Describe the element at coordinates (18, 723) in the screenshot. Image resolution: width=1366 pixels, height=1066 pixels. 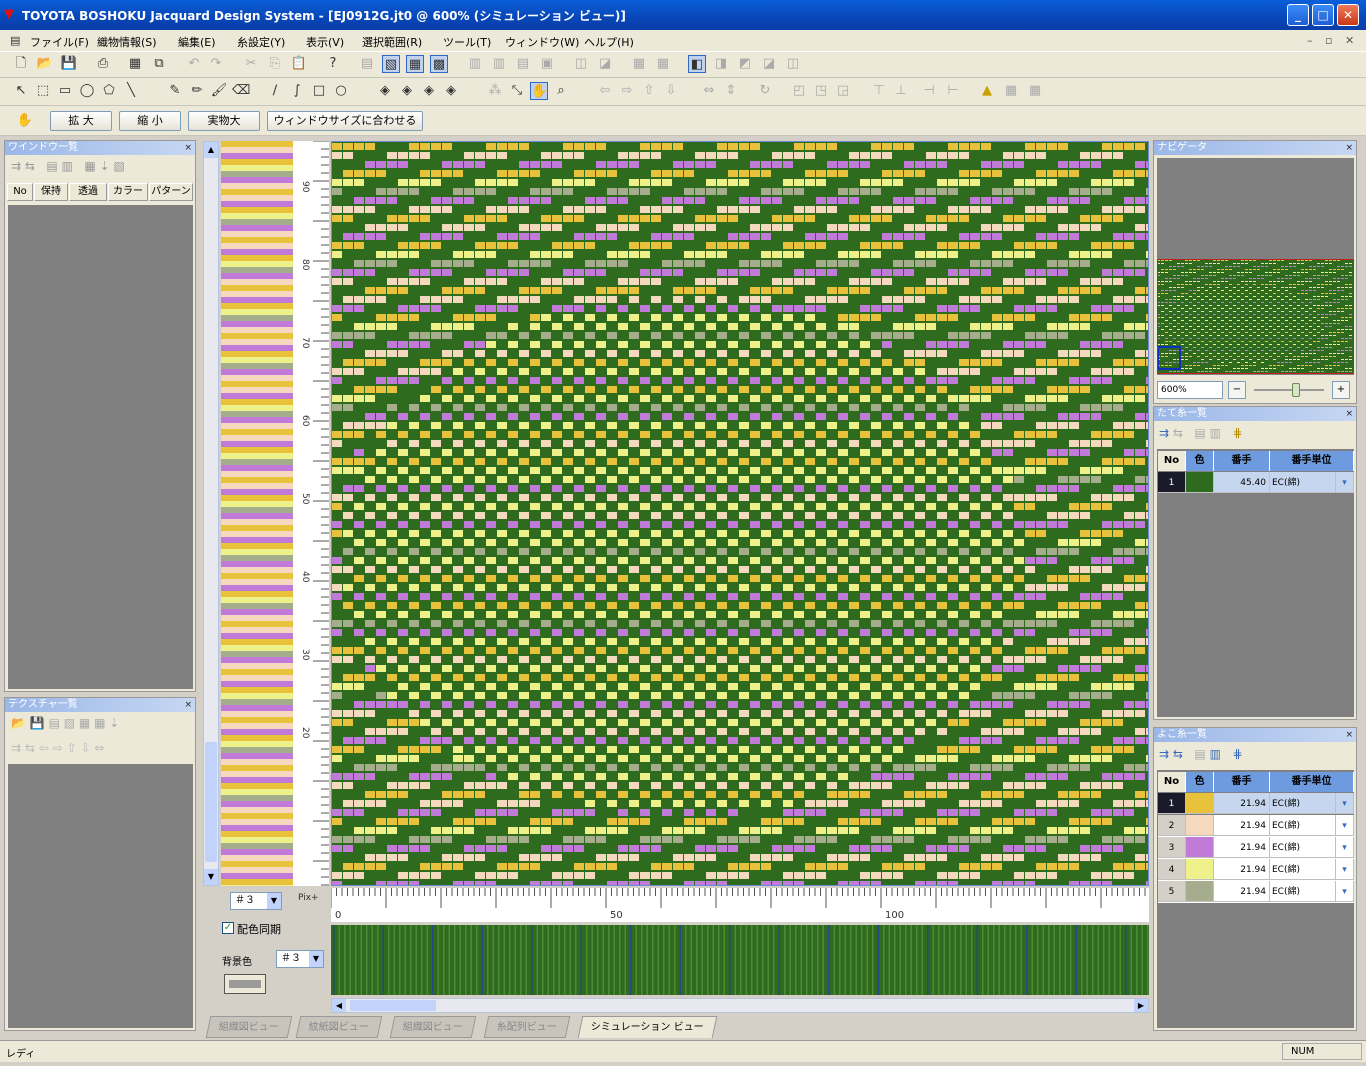
I see `tex-open-icon: 📂` at that location.